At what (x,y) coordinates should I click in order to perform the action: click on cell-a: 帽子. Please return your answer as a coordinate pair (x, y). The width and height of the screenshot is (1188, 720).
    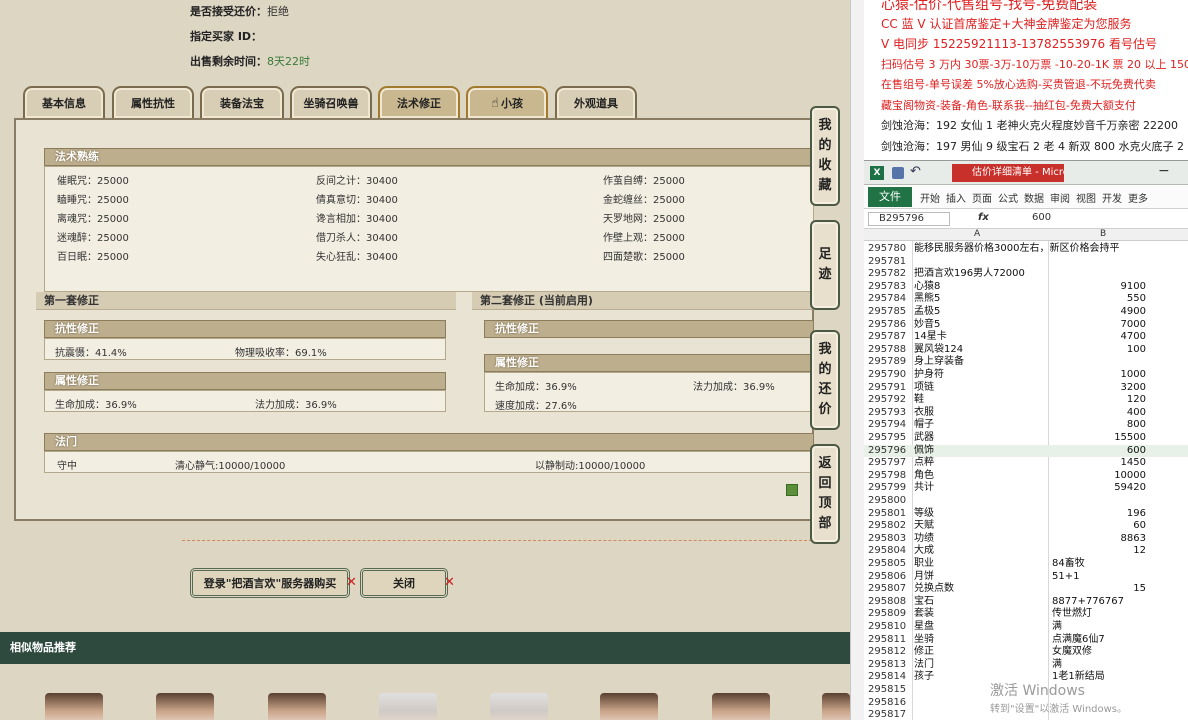
    Looking at the image, I should click on (924, 425).